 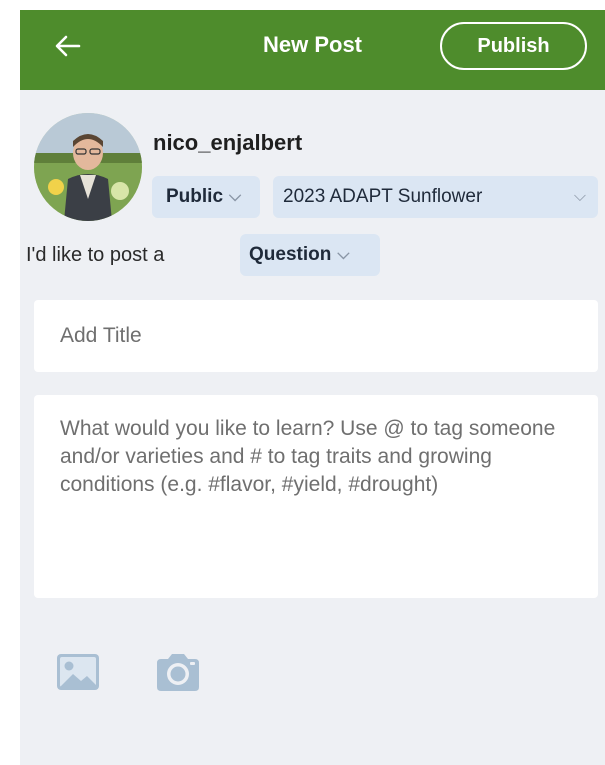 I want to click on post-type-dropdown: Question ⌵, so click(x=310, y=255).